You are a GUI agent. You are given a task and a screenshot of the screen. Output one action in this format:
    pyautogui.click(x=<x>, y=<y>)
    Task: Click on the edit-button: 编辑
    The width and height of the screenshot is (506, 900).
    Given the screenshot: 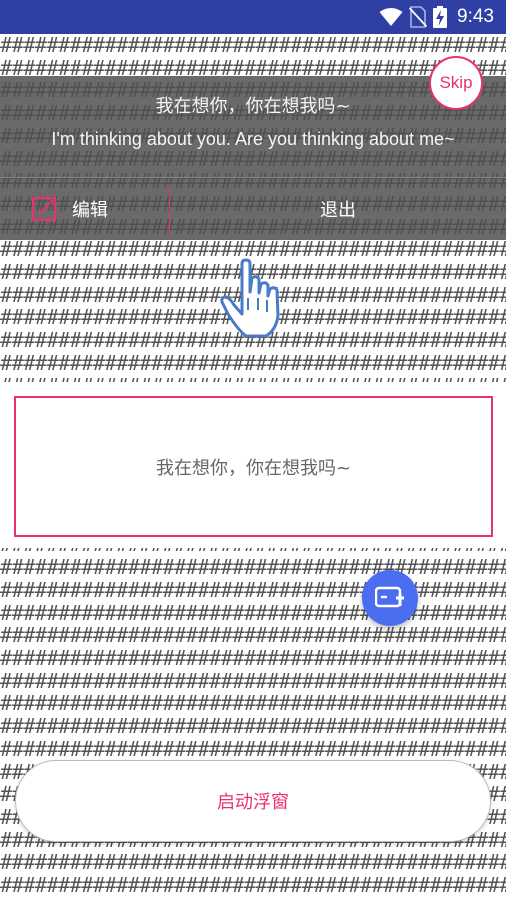 What is the action you would take?
    pyautogui.click(x=95, y=209)
    